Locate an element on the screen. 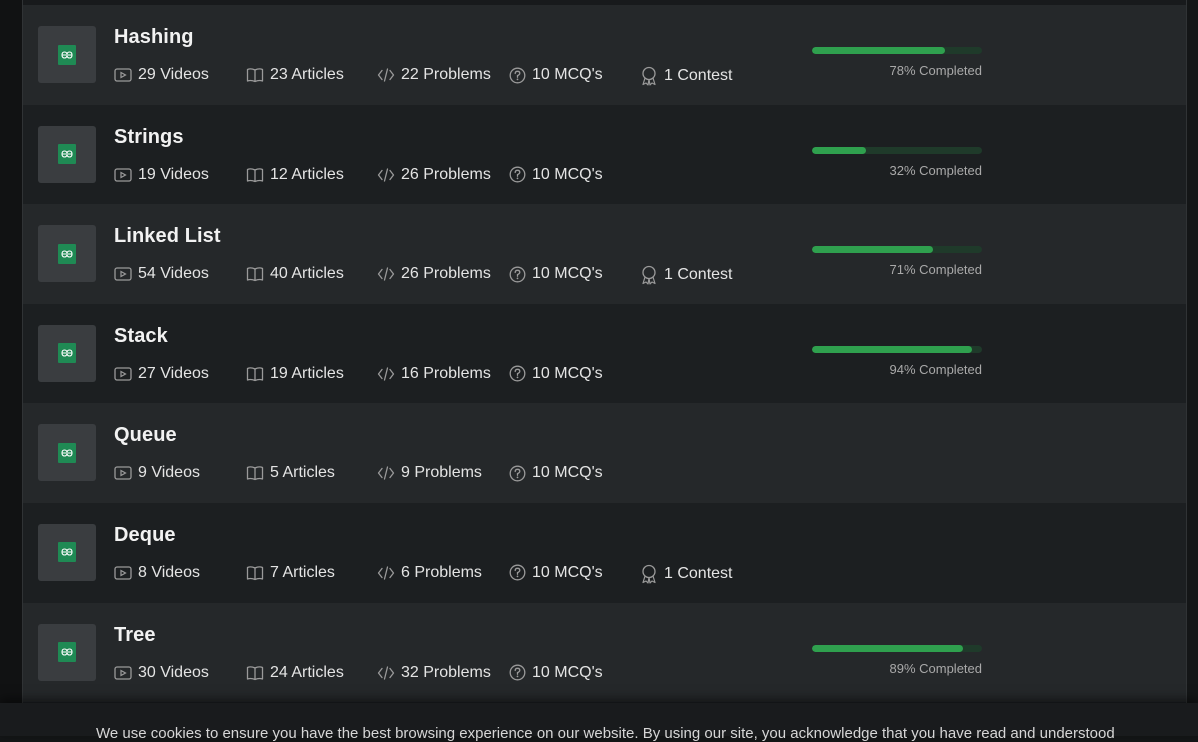  course-title: Linked List is located at coordinates (167, 236).